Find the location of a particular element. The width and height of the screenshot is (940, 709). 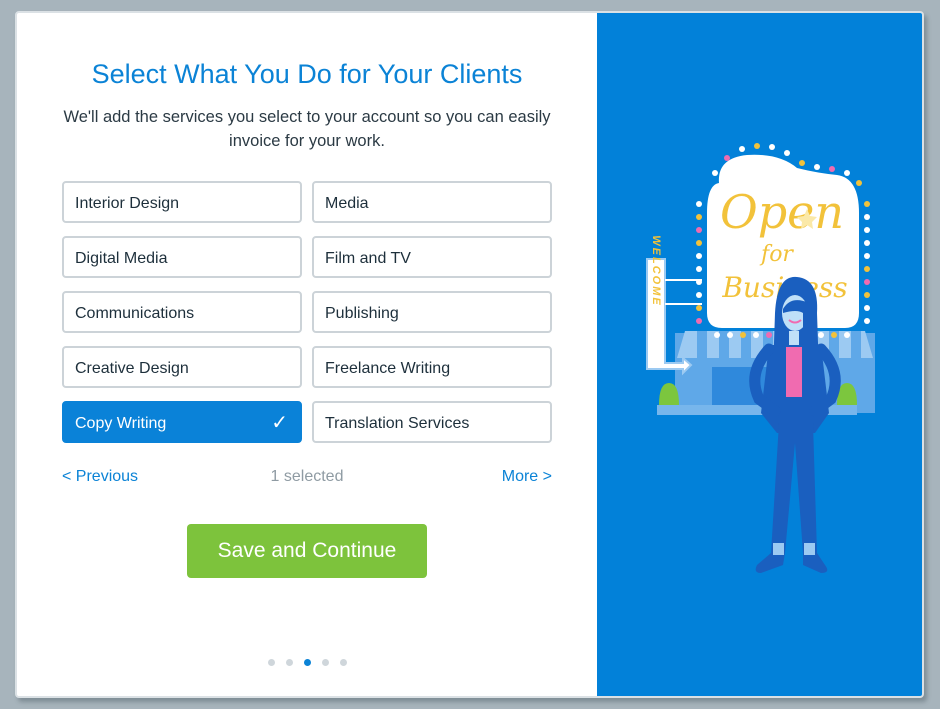

save-and-continue-button: Save and Continue is located at coordinates (307, 551).